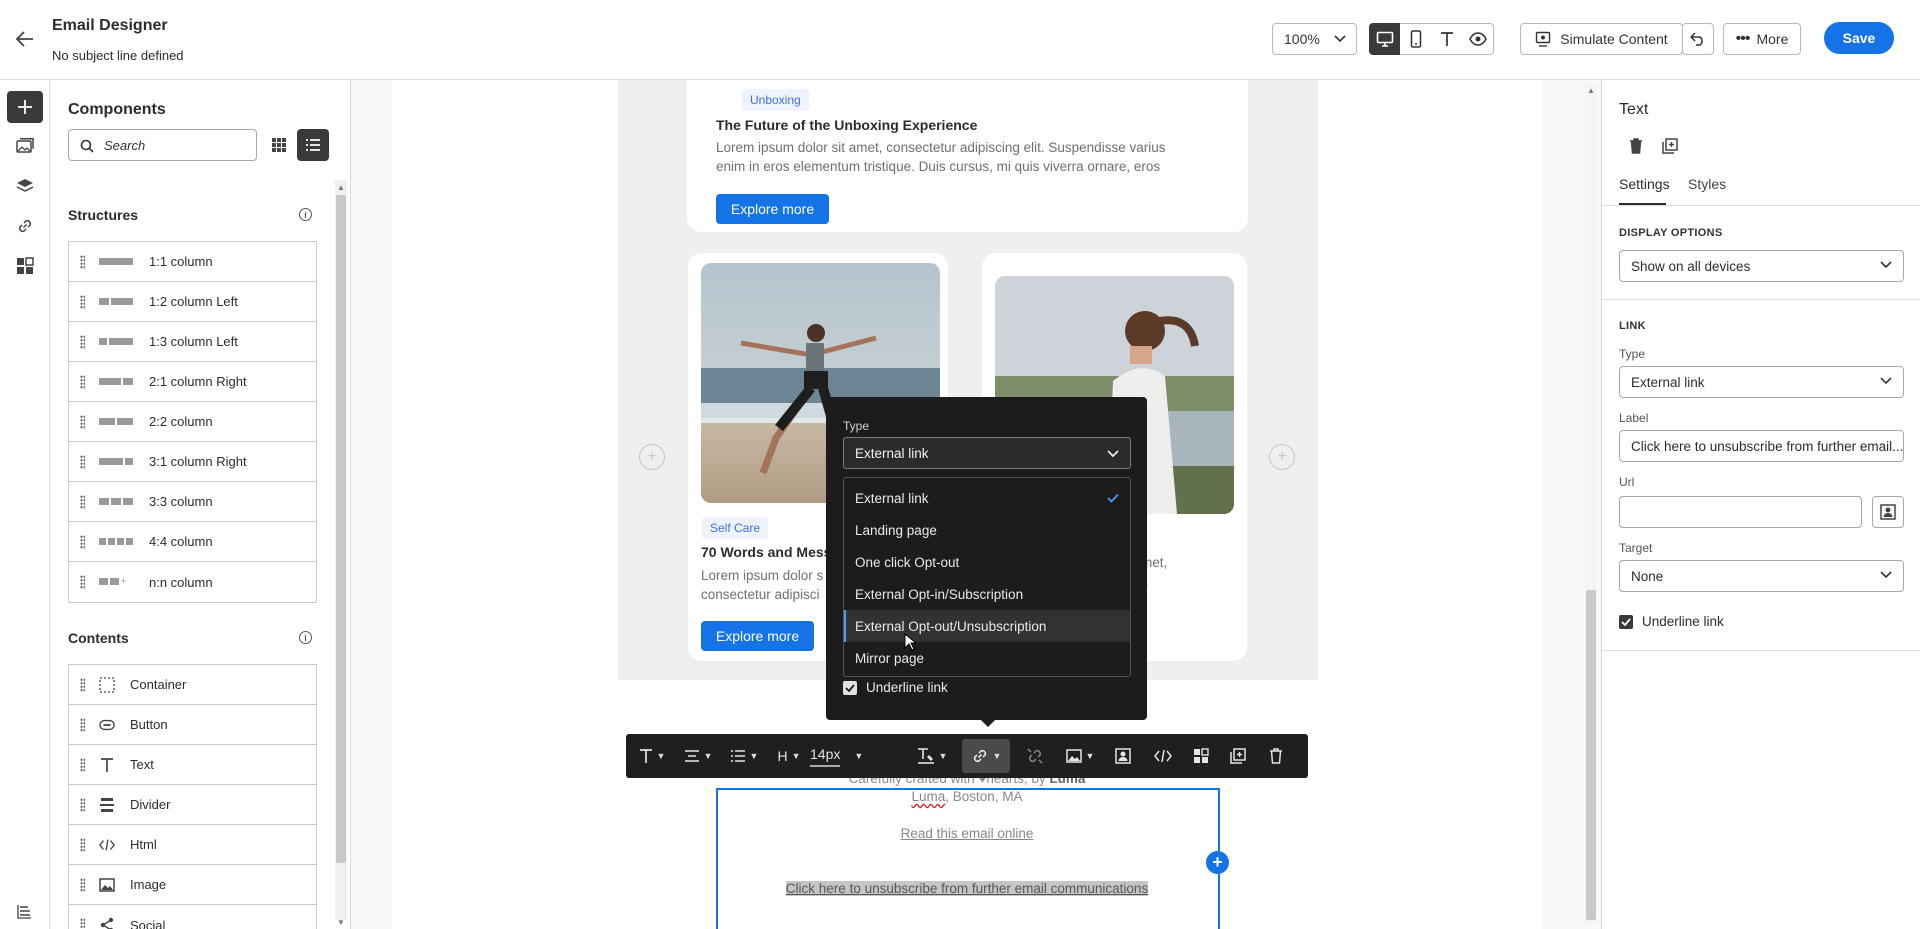  I want to click on source-code-button, so click(1163, 756).